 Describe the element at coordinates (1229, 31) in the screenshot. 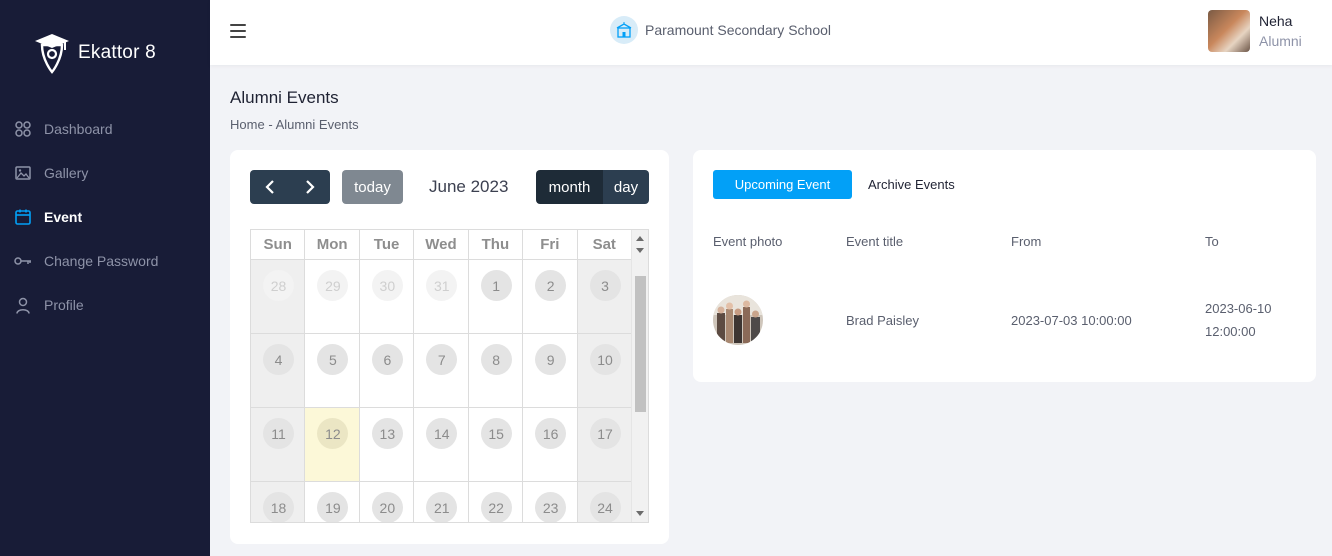

I see `avatar` at that location.